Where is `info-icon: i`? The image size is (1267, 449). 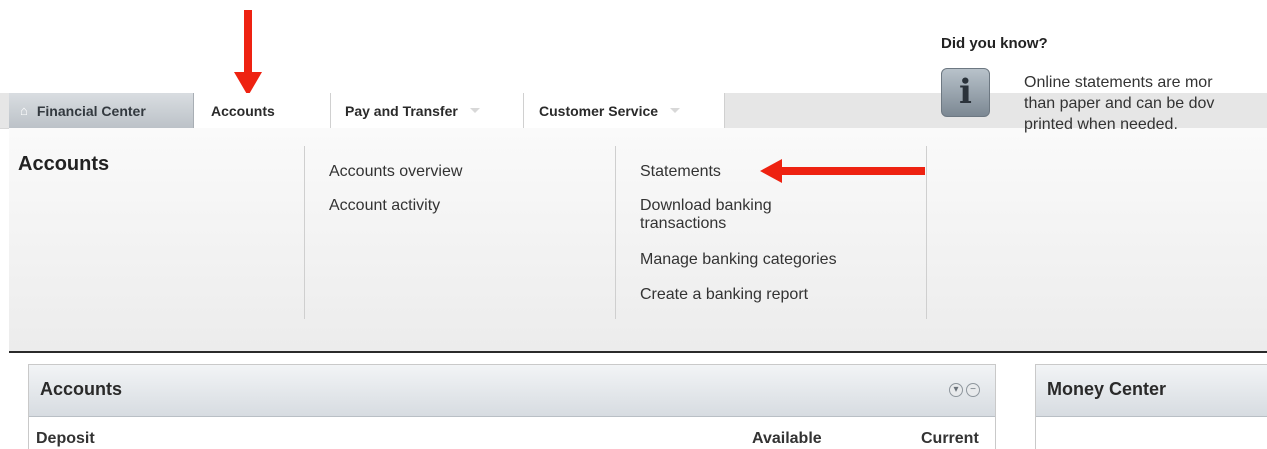
info-icon: i is located at coordinates (965, 92).